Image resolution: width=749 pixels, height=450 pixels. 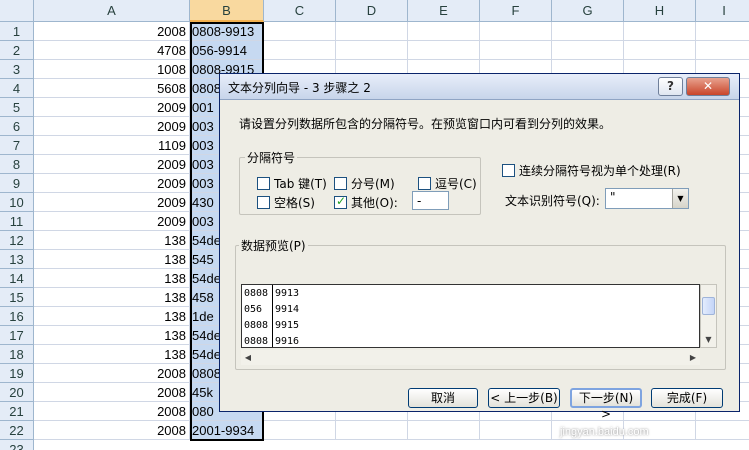 What do you see at coordinates (272, 316) in the screenshot?
I see `column-break-line` at bounding box center [272, 316].